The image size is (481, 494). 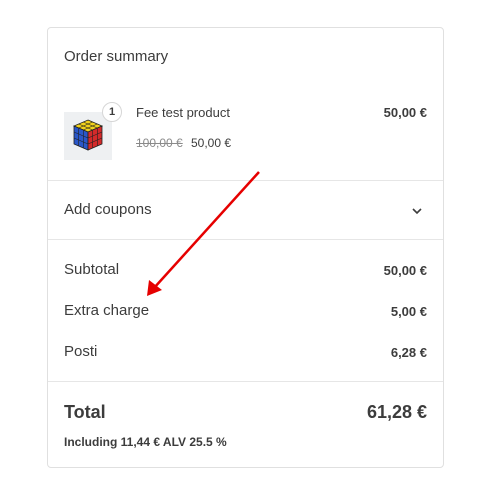 What do you see at coordinates (183, 112) in the screenshot?
I see `product-name: Fee test product` at bounding box center [183, 112].